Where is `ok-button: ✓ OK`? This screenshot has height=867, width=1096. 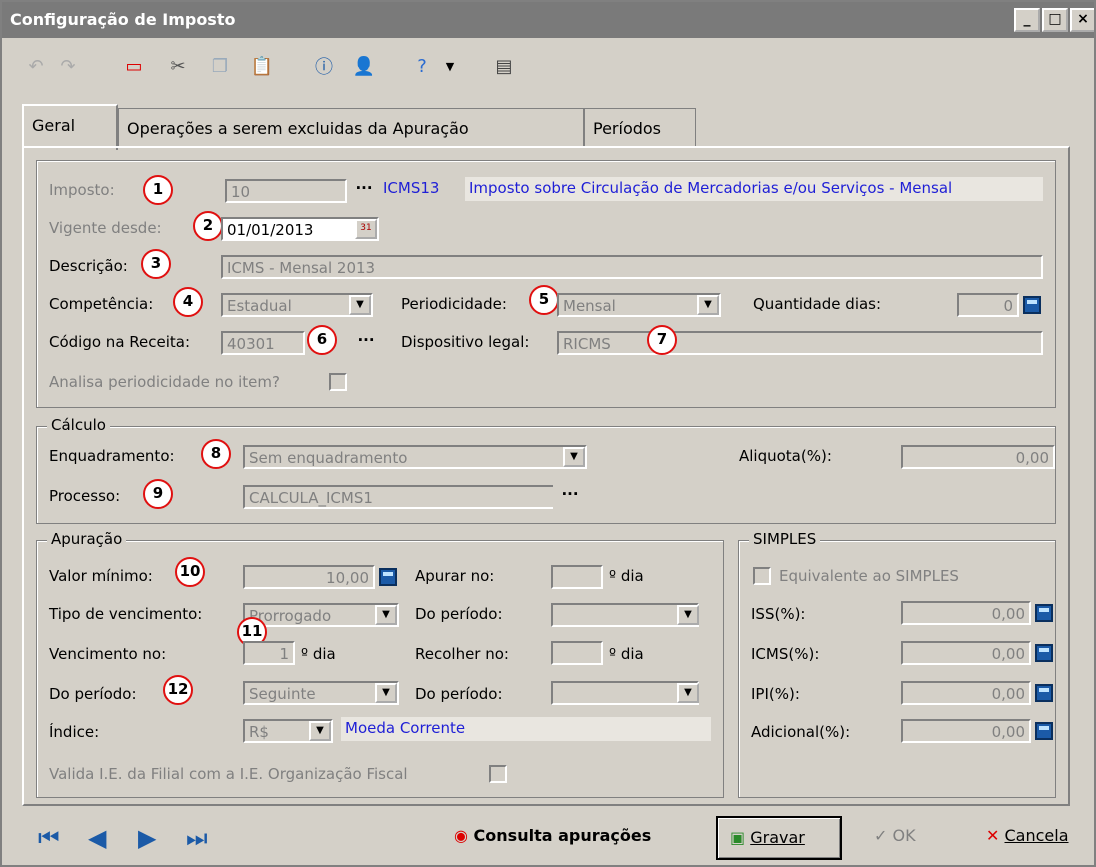 ok-button: ✓ OK is located at coordinates (895, 838).